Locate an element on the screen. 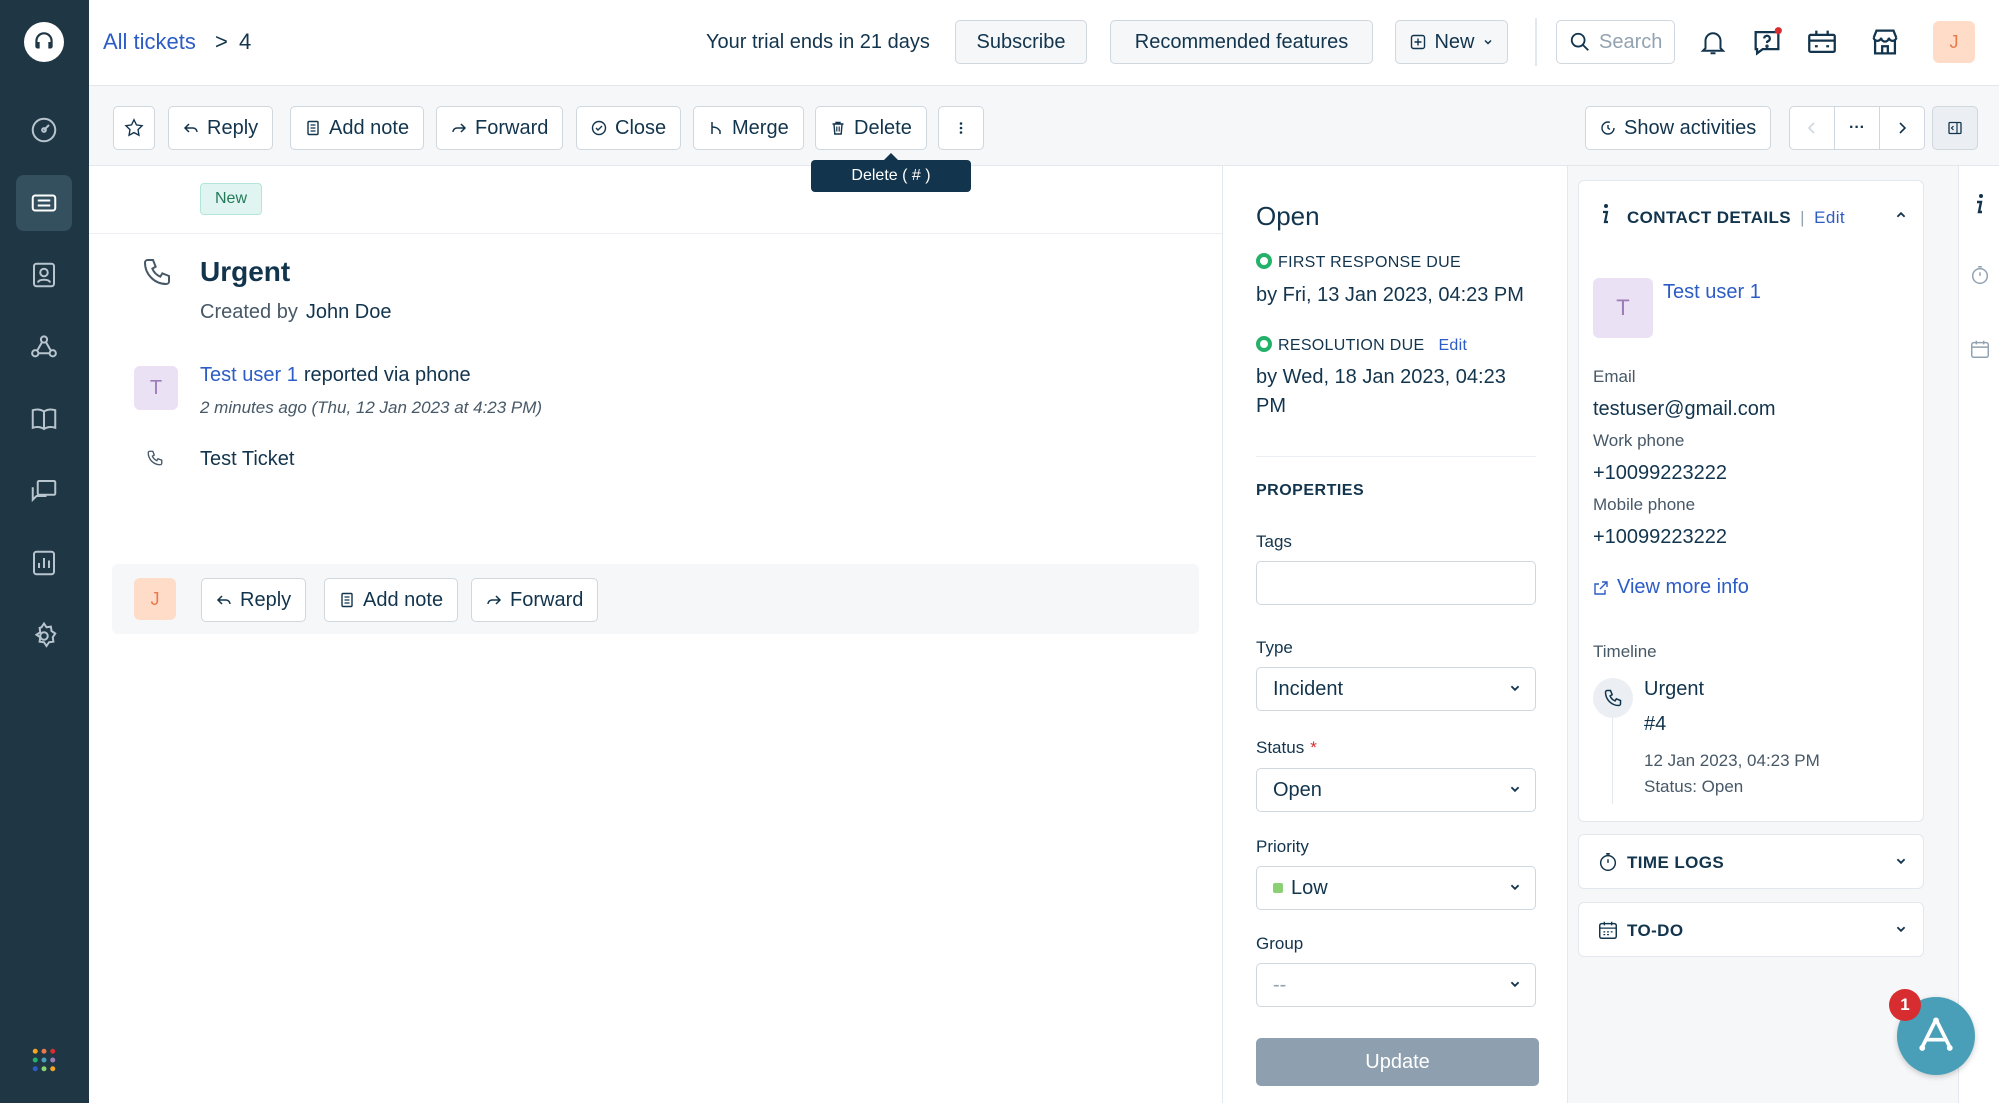 The width and height of the screenshot is (1999, 1103). time-logs-stopwatch-icon is located at coordinates (1980, 275).